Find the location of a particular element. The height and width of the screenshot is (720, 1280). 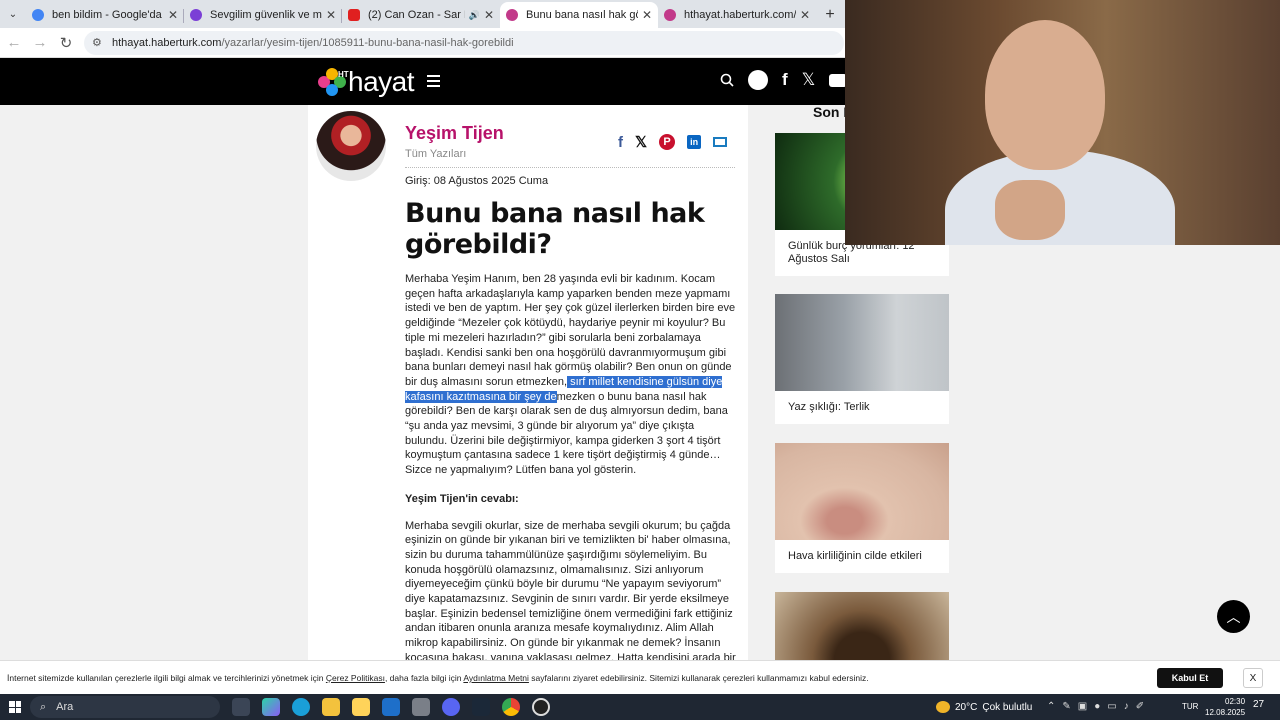

tab-youtube: (2) Can Ozan - Sar Bu Şehri 🔊 ✕ is located at coordinates (421, 15).